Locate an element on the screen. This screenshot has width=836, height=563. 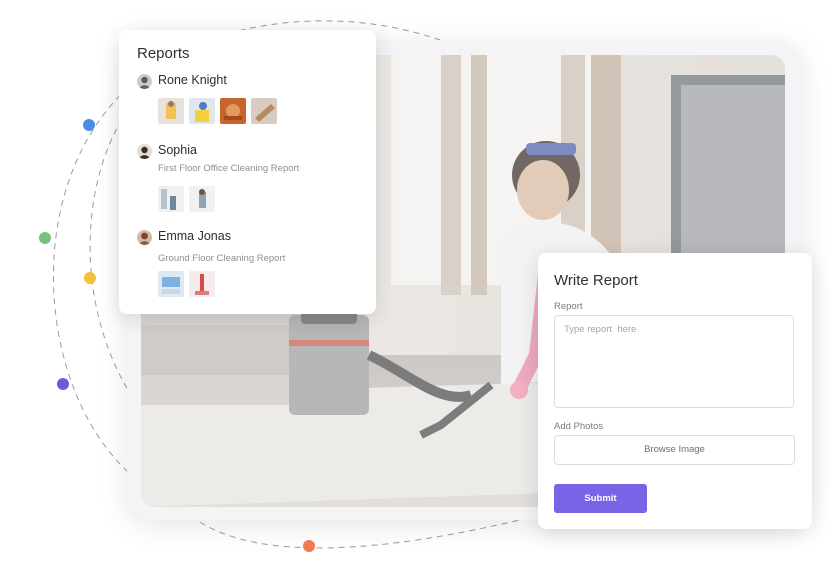
report-subtitle: First Floor Office Cleaning Report is located at coordinates (229, 168).